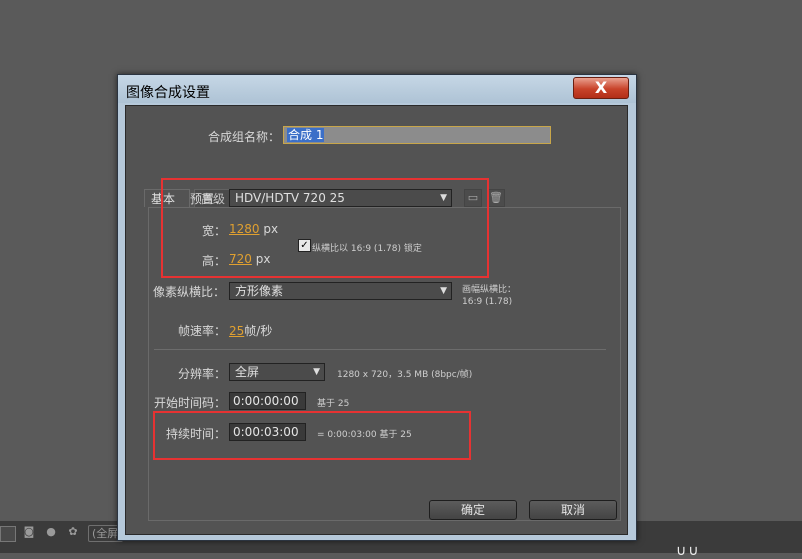 The height and width of the screenshot is (559, 802). I want to click on pixel-aspect-value: 方形像素, so click(259, 291).